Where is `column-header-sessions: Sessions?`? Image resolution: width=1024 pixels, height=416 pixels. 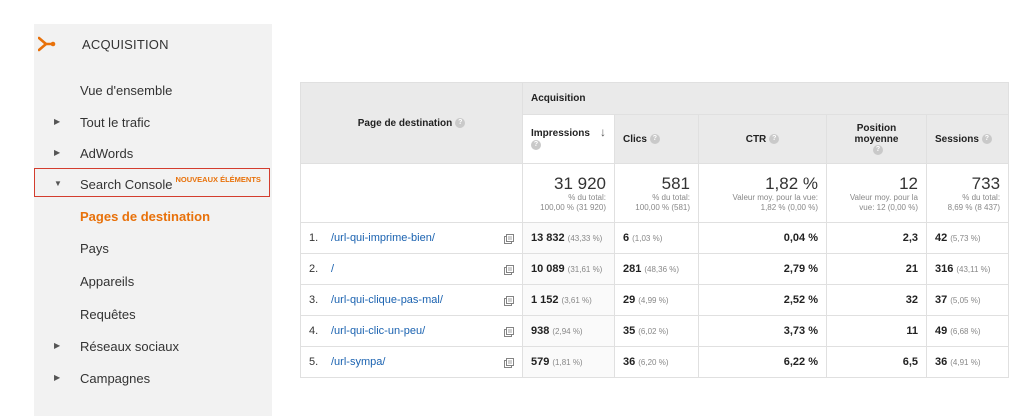 column-header-sessions: Sessions? is located at coordinates (967, 139).